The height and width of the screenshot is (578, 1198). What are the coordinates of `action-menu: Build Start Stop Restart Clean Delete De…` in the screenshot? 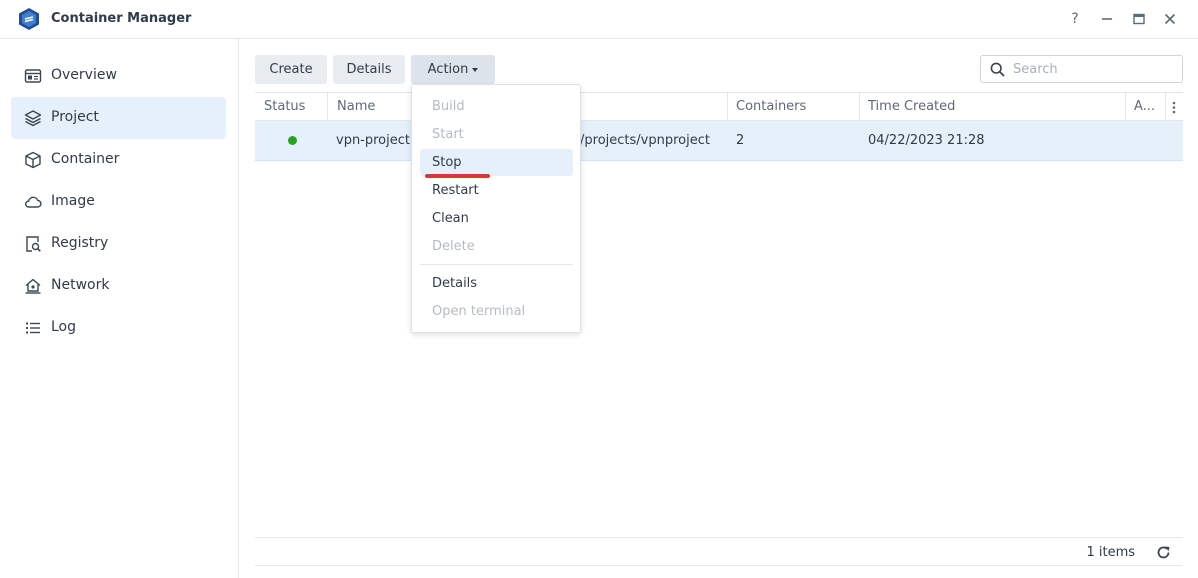 It's located at (496, 208).